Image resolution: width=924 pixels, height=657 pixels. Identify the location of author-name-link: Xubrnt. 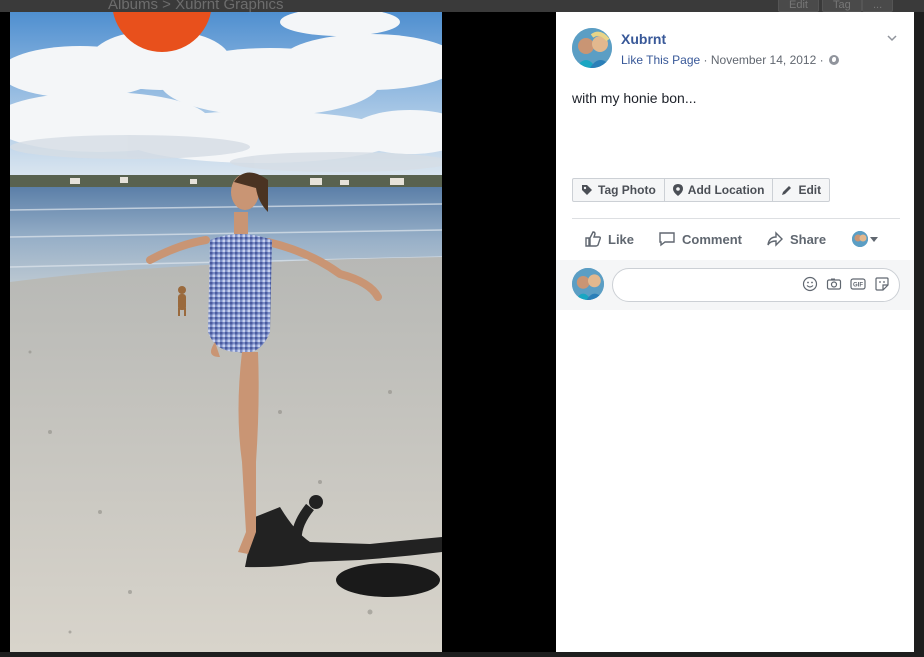
(643, 39).